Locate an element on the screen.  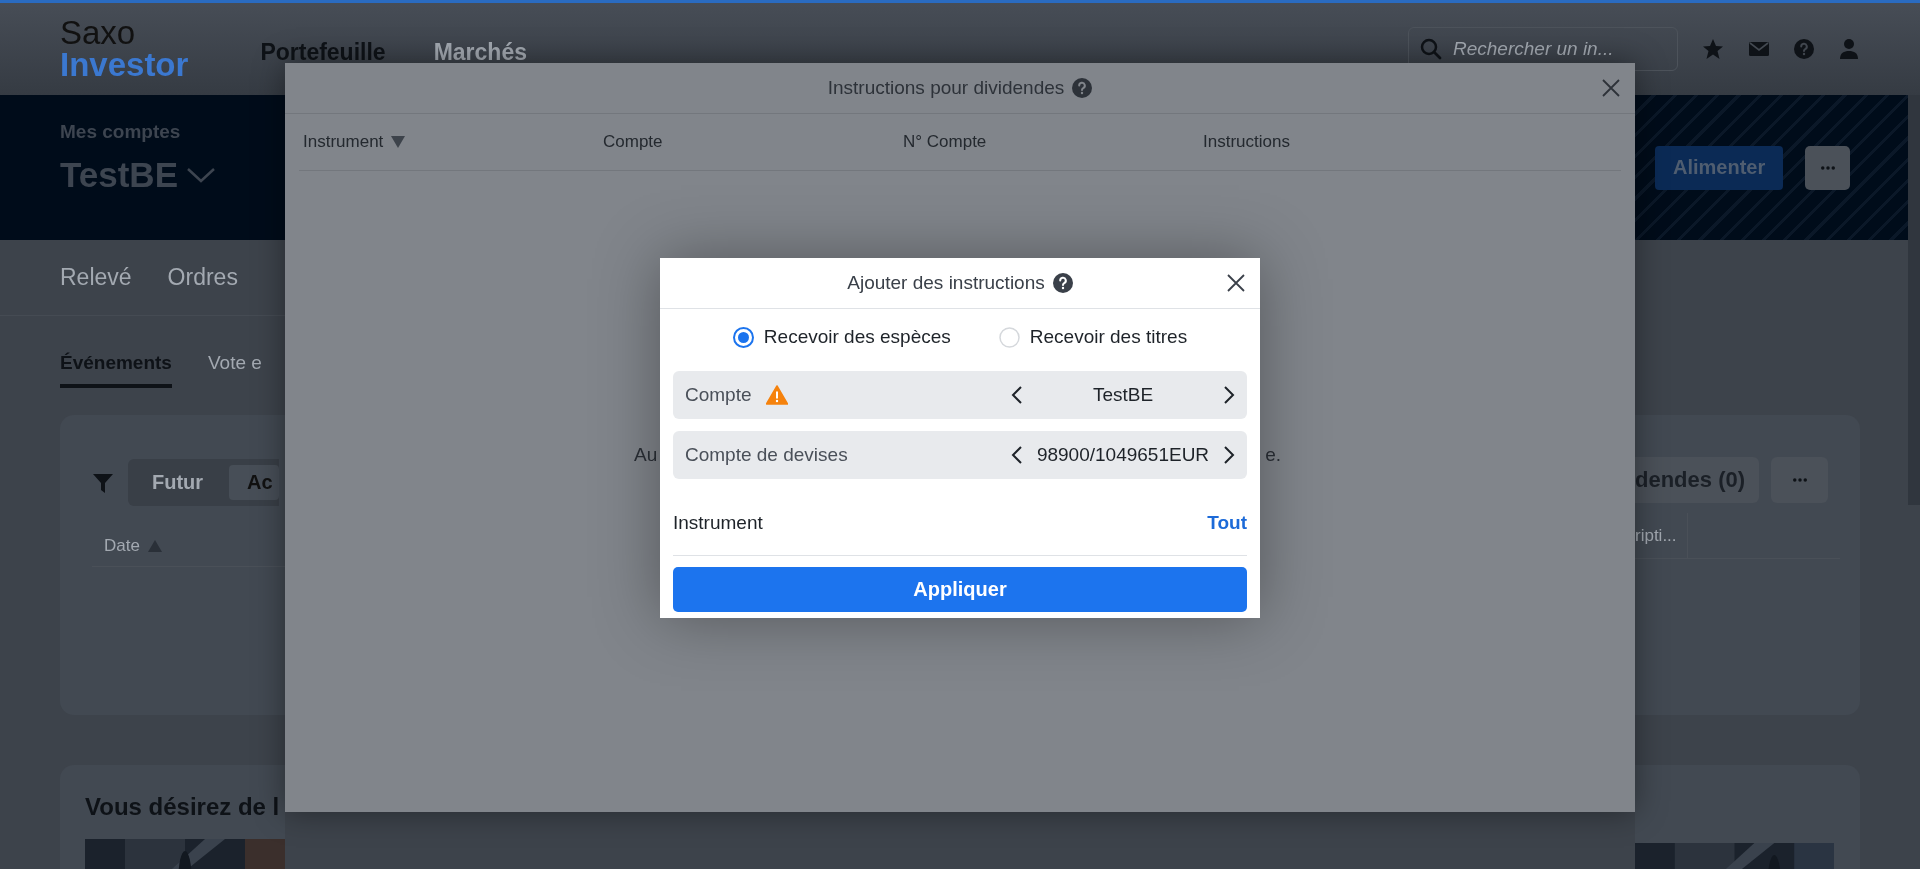
promo-title: Vous désirez de l is located at coordinates (183, 807).